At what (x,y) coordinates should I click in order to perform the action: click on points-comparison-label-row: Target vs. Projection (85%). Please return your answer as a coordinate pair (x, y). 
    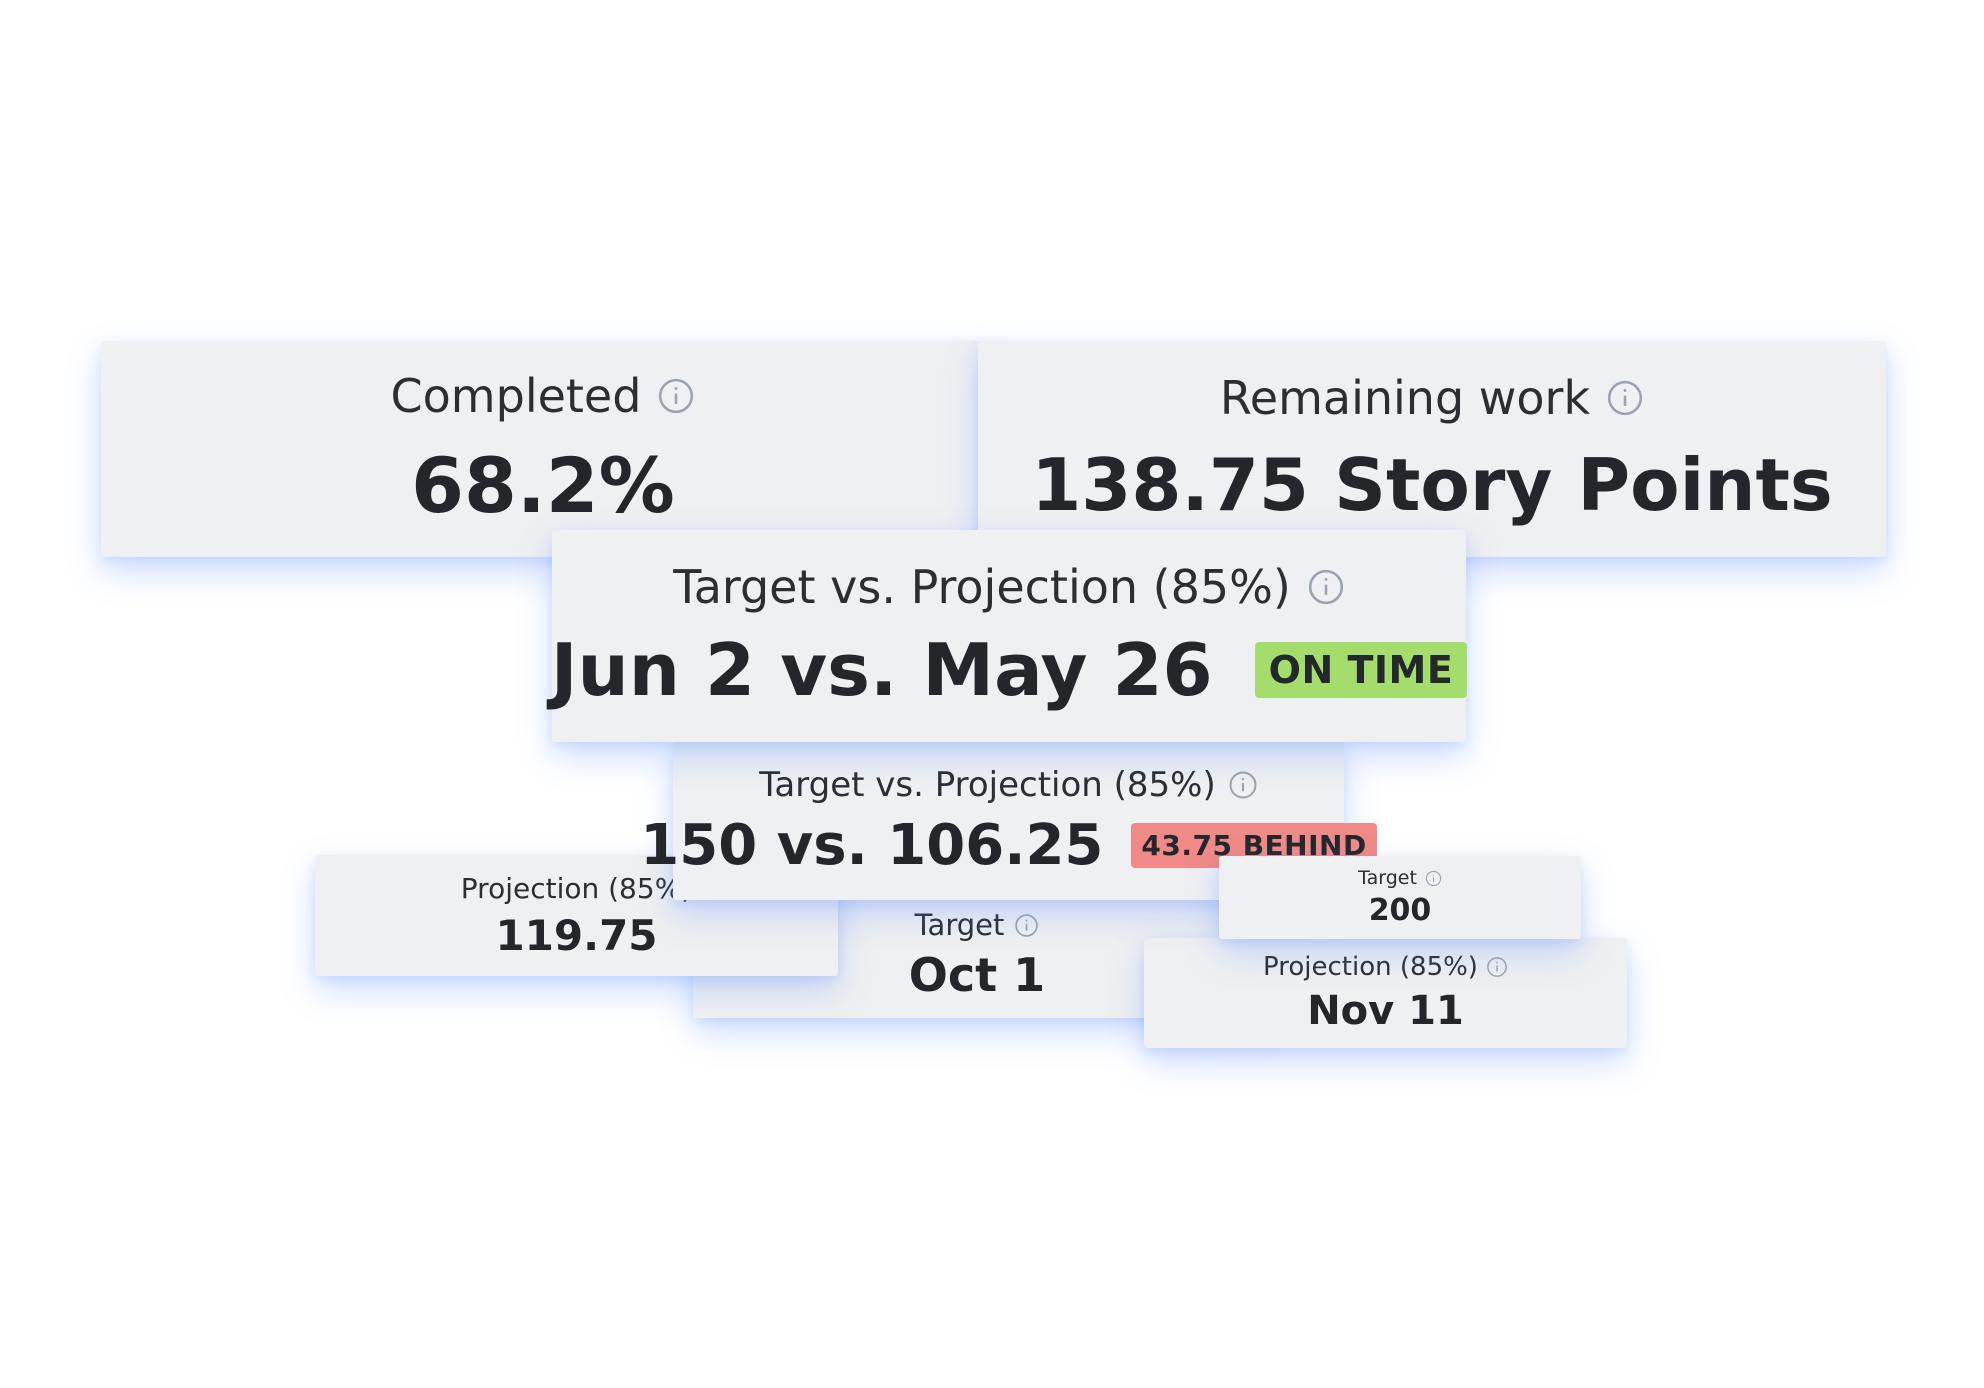
    Looking at the image, I should click on (1008, 785).